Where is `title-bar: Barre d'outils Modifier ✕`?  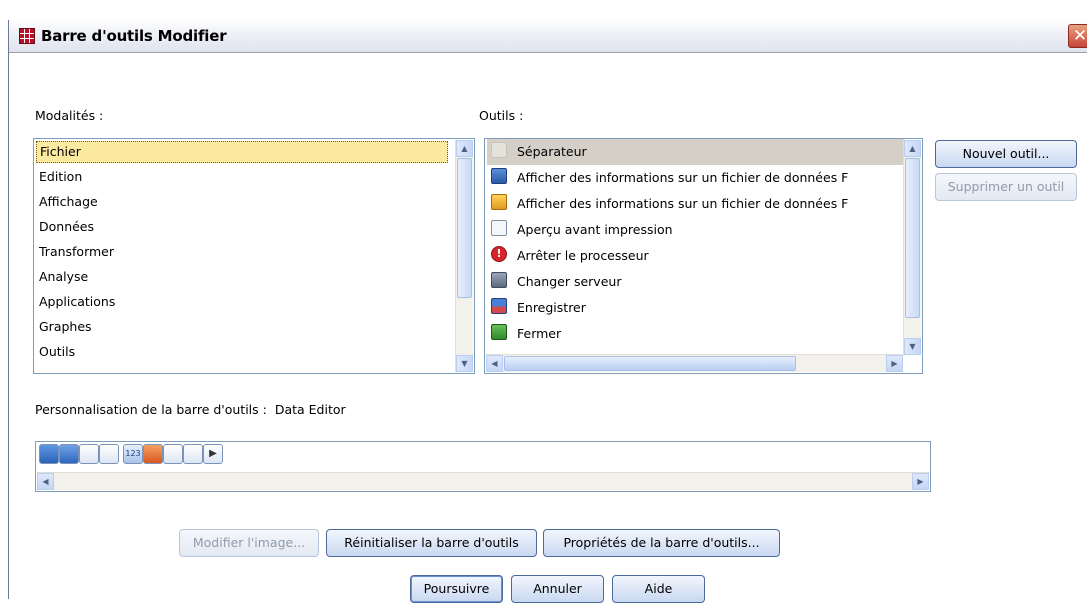
title-bar: Barre d'outils Modifier ✕ is located at coordinates (548, 36).